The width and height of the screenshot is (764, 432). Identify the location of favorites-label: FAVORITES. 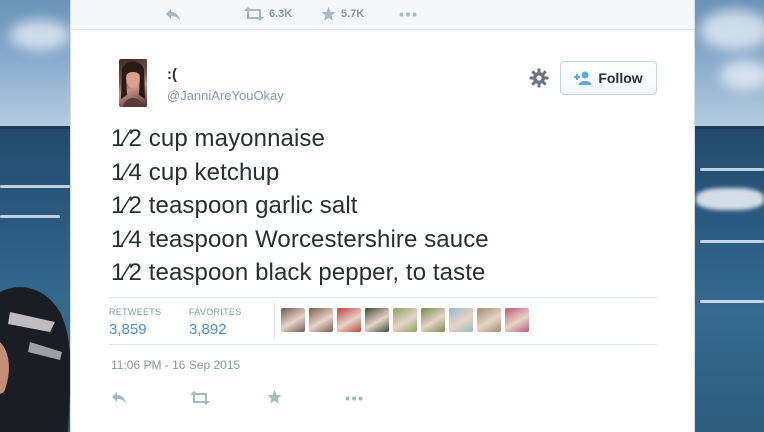
(215, 312).